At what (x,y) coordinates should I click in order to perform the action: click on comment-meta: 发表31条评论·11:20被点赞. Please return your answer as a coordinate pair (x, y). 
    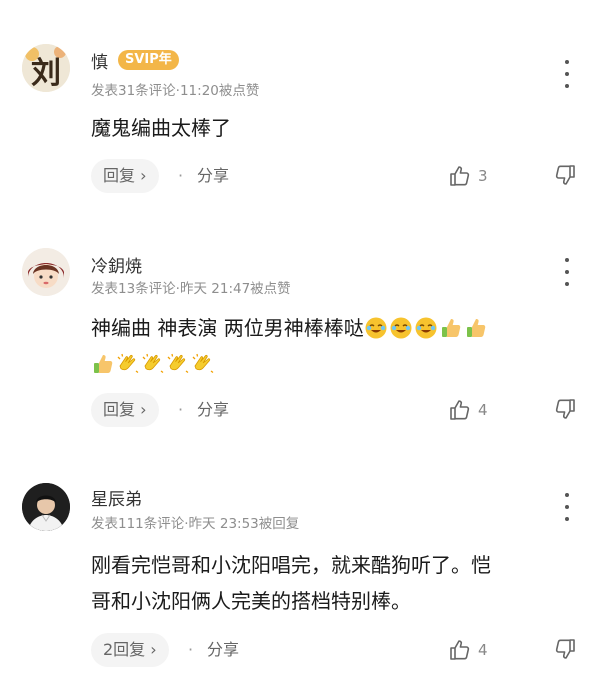
    Looking at the image, I should click on (175, 91).